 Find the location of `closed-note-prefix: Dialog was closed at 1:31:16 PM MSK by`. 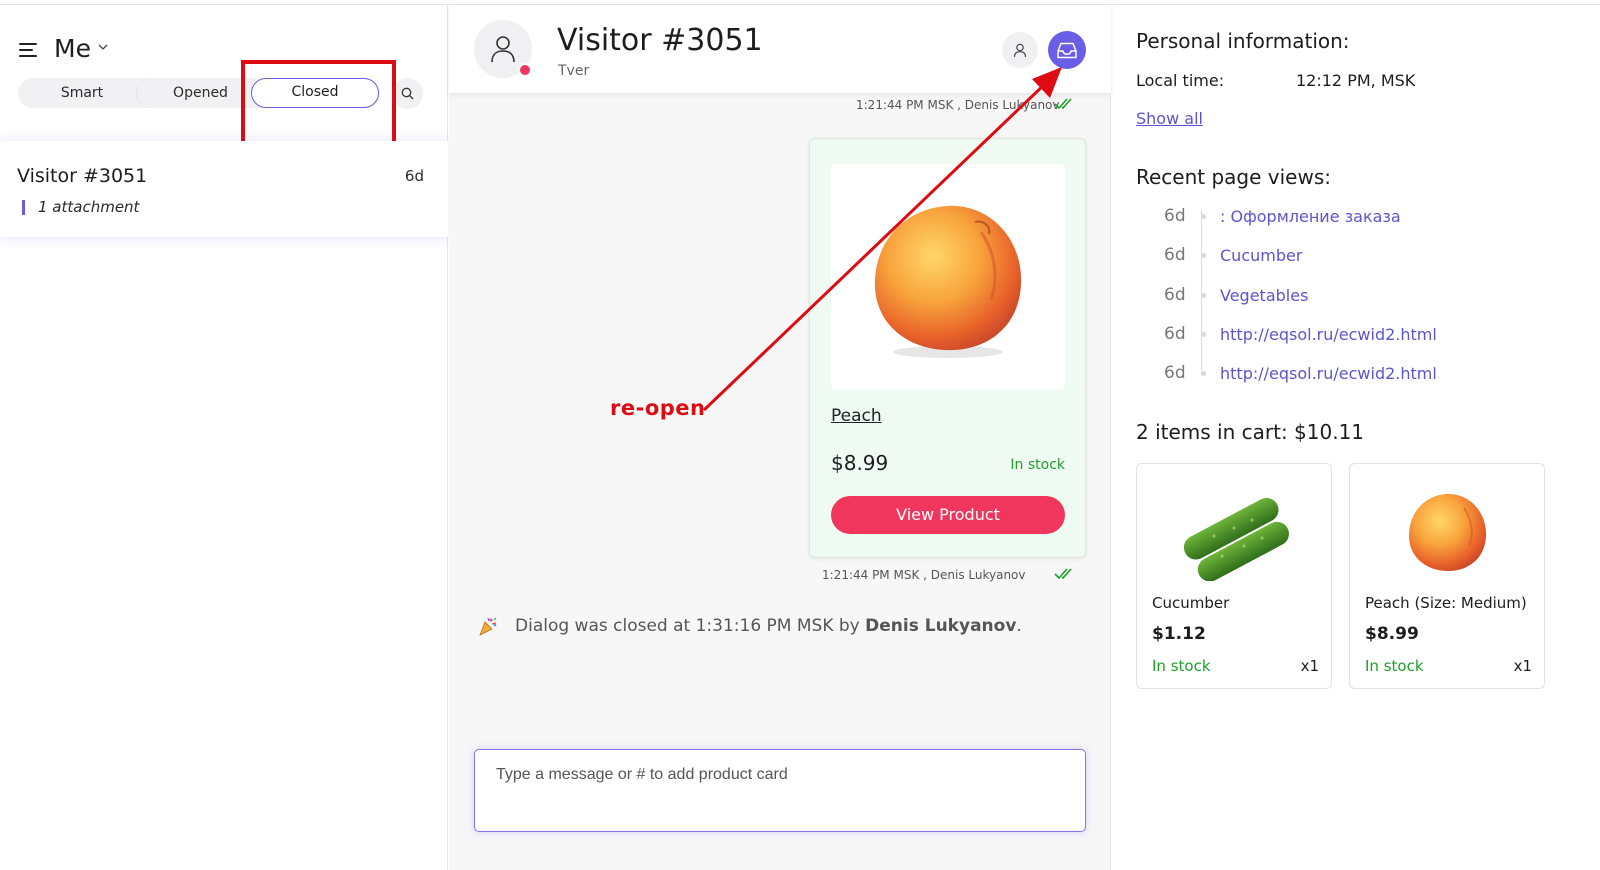

closed-note-prefix: Dialog was closed at 1:31:16 PM MSK by is located at coordinates (687, 626).